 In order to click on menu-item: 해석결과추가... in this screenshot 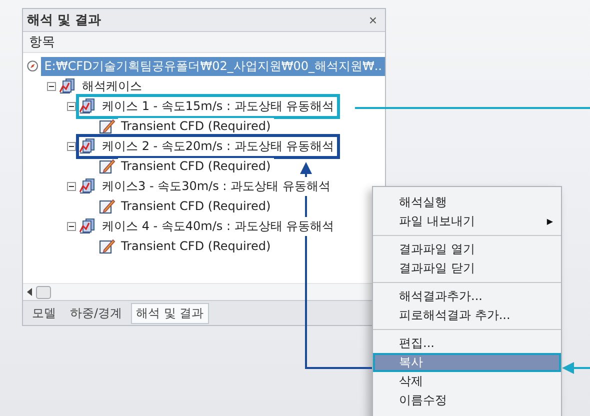, I will do `click(467, 296)`.